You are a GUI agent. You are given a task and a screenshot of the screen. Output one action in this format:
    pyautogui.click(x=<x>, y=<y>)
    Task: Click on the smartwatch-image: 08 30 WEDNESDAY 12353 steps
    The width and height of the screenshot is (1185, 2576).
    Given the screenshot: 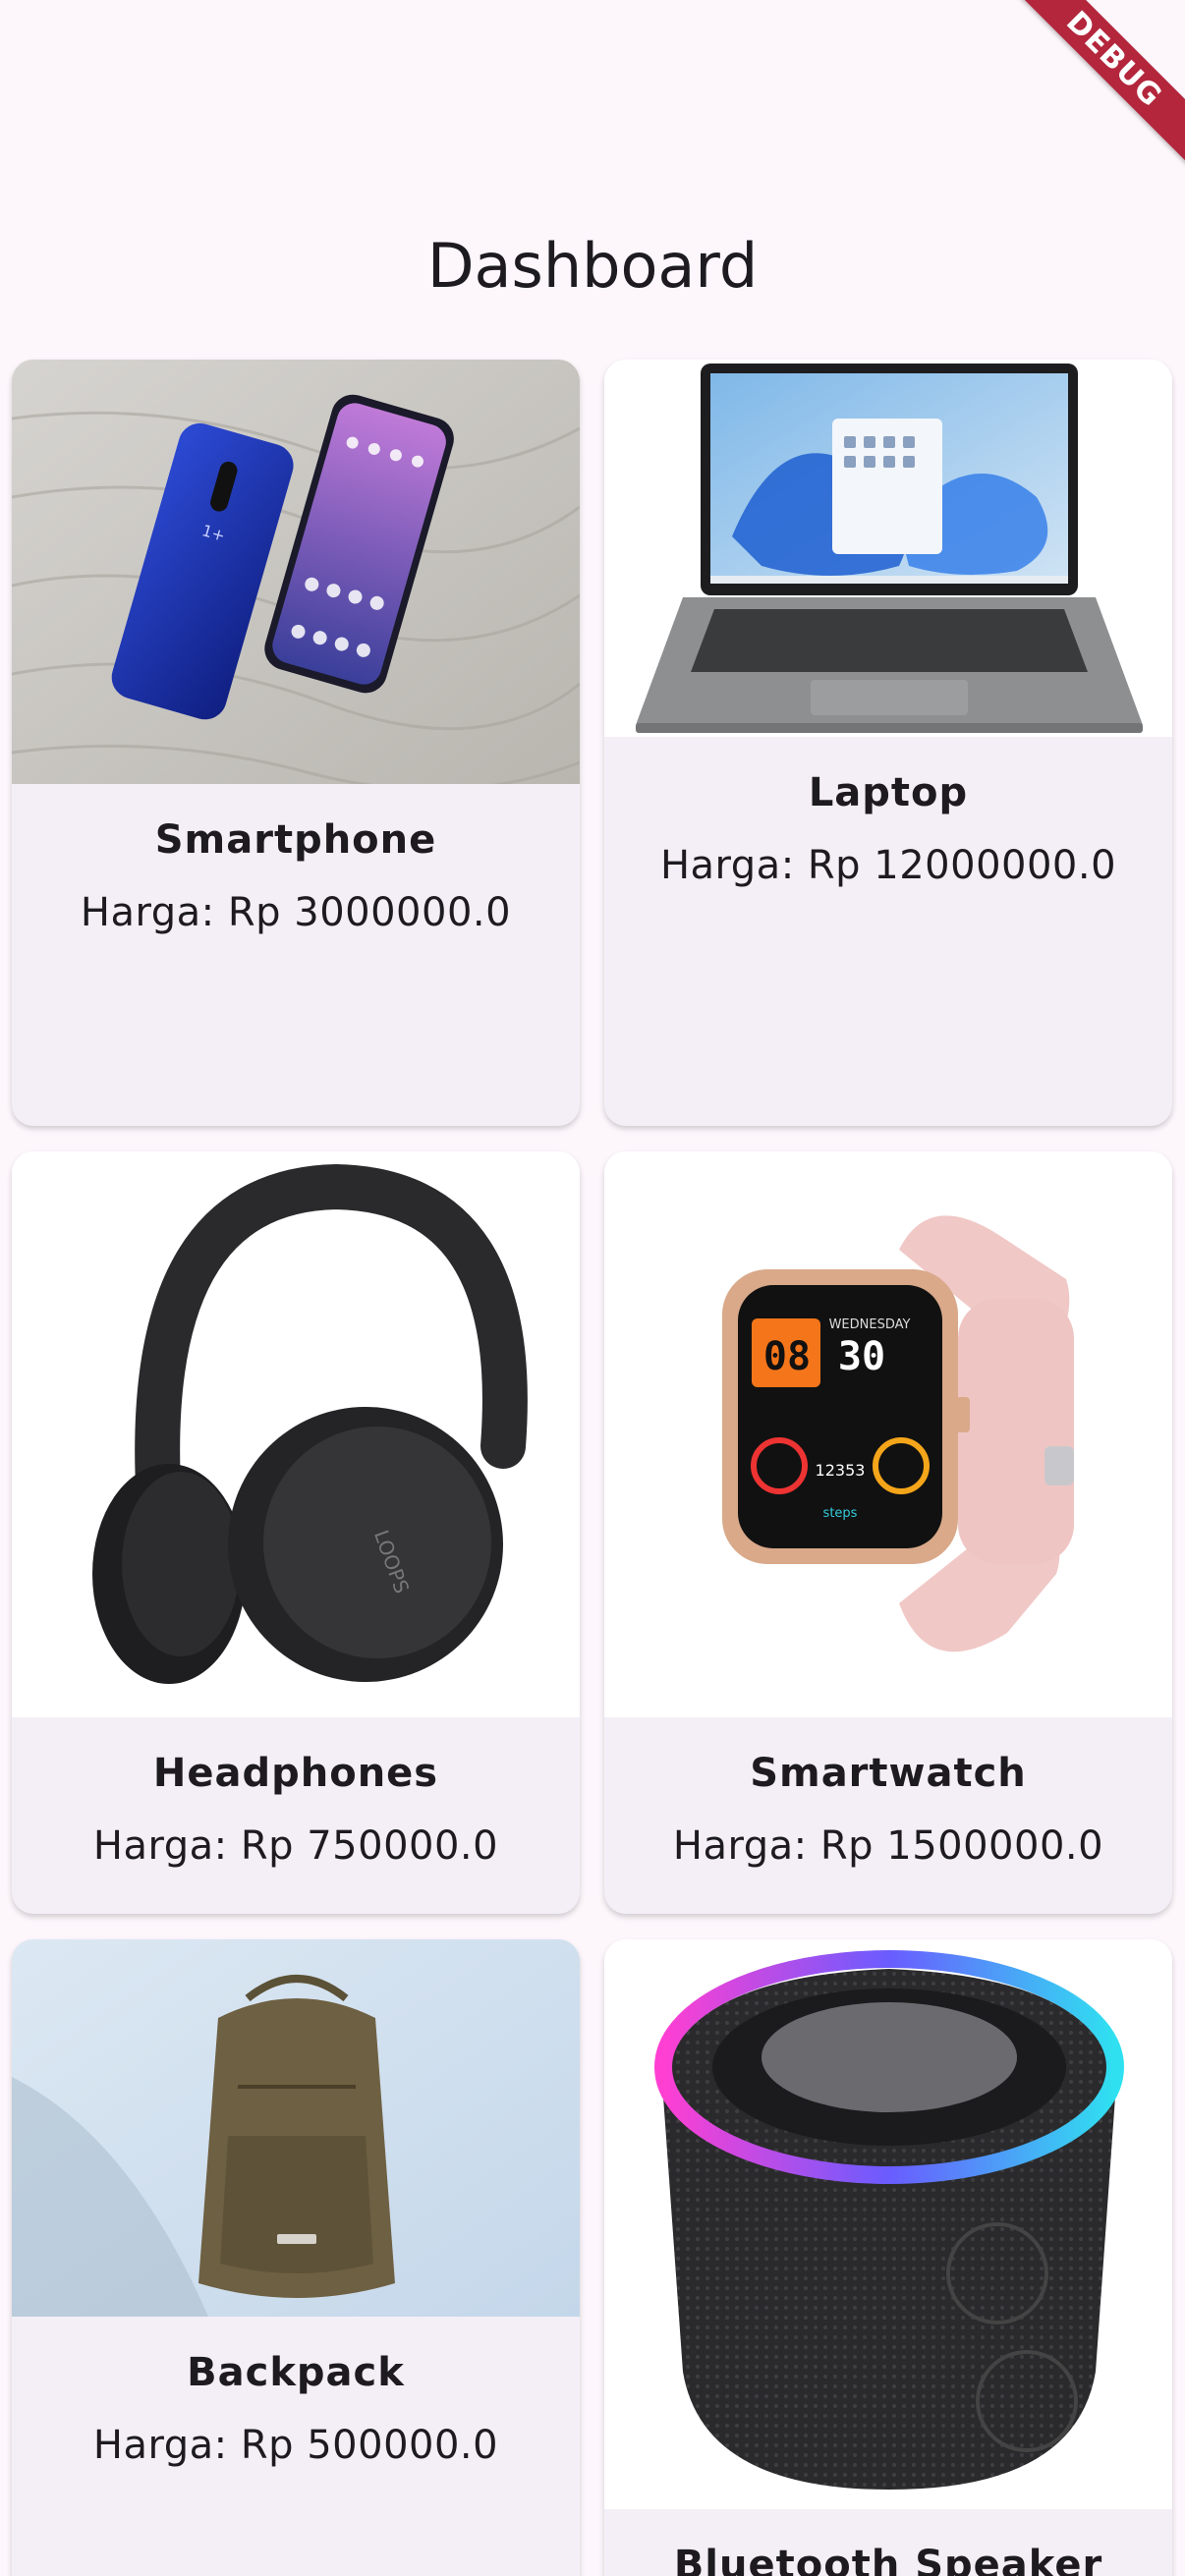 What is the action you would take?
    pyautogui.click(x=888, y=1434)
    